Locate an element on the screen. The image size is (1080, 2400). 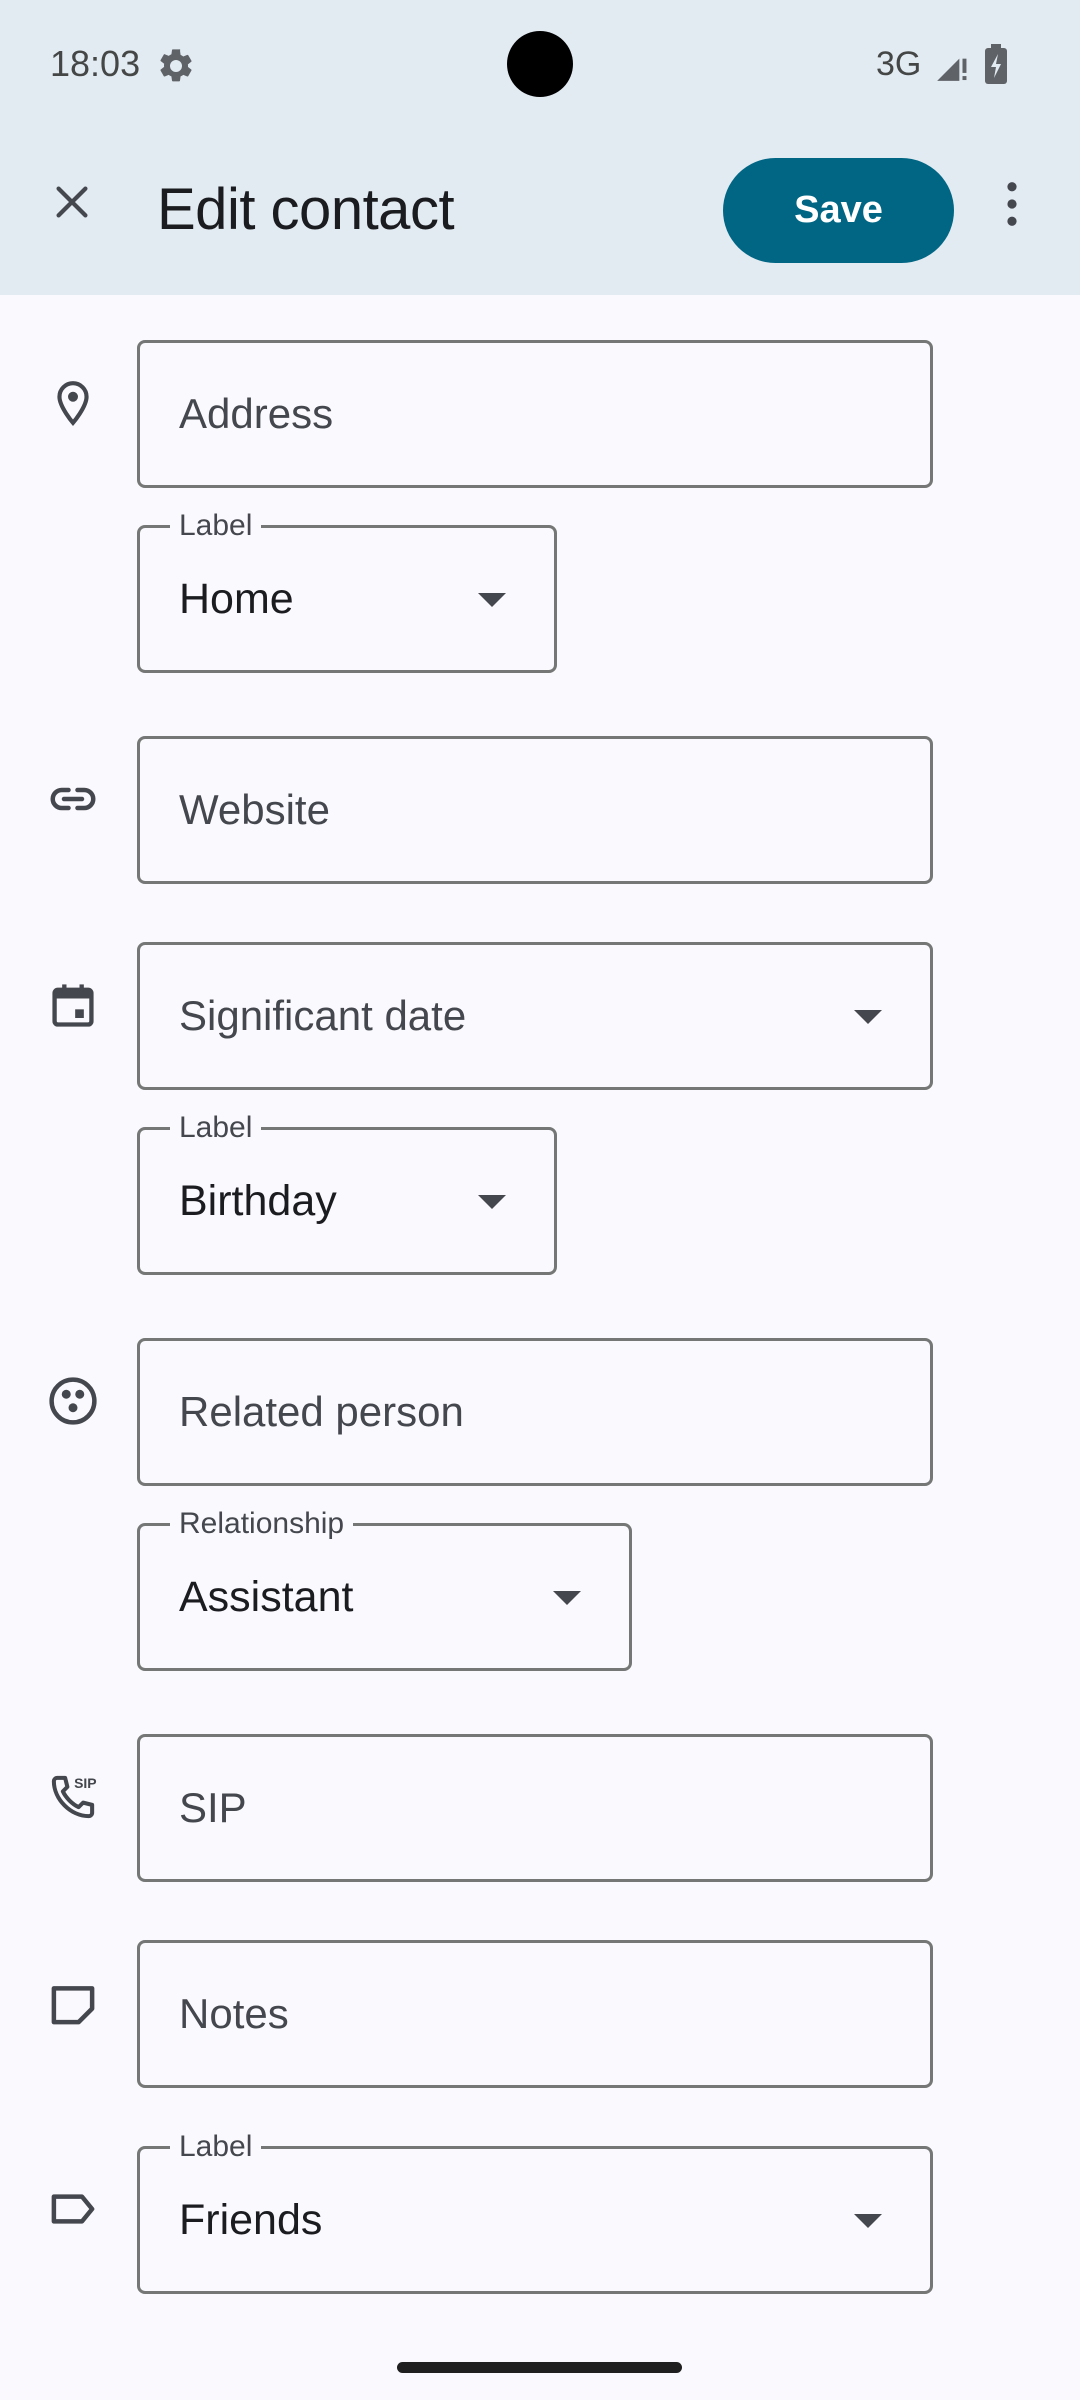
website-placeholder: Website is located at coordinates (254, 809).